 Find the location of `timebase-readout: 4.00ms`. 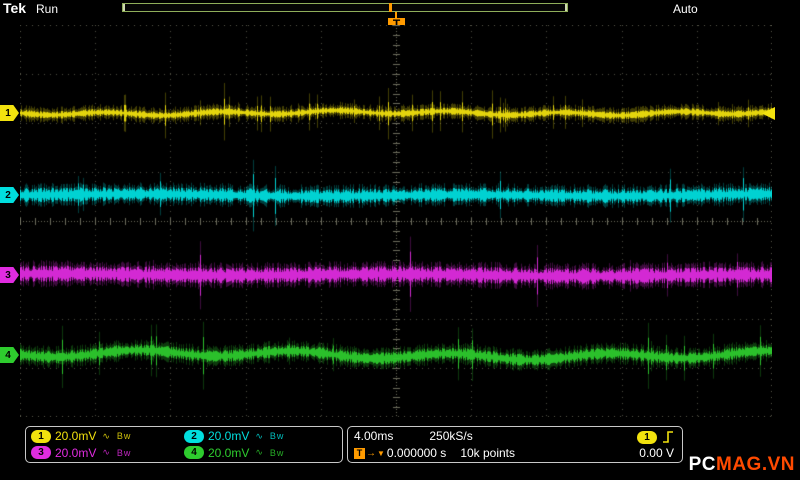

timebase-readout: 4.00ms is located at coordinates (374, 436).